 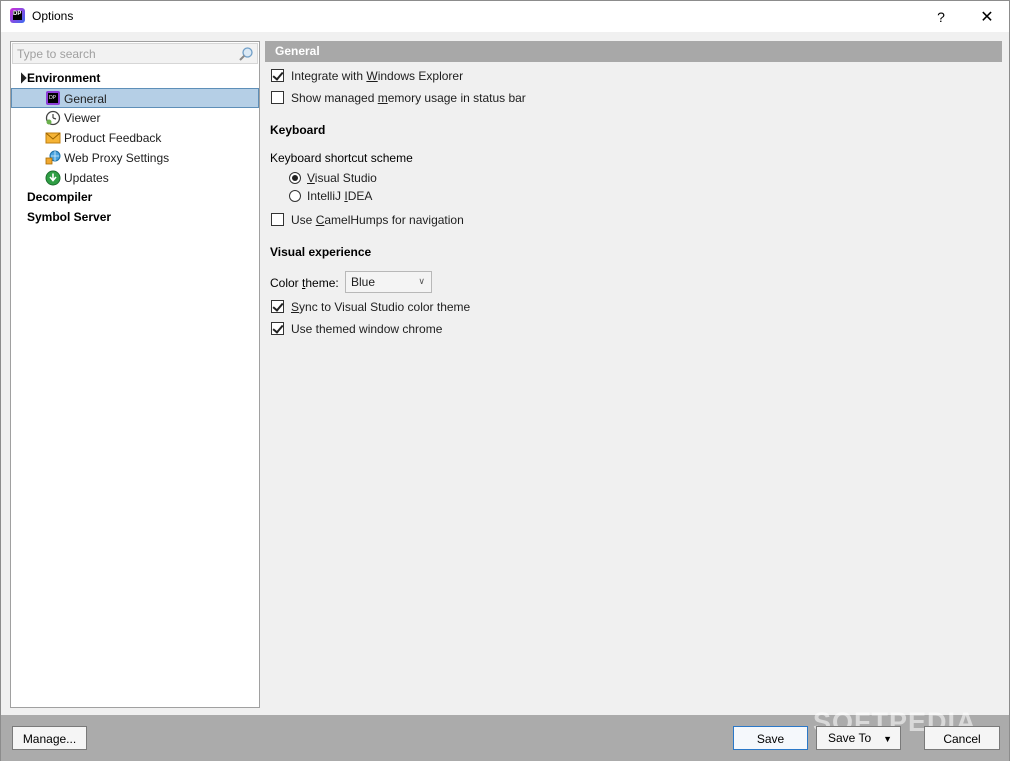 I want to click on radio-selected, so click(x=295, y=178).